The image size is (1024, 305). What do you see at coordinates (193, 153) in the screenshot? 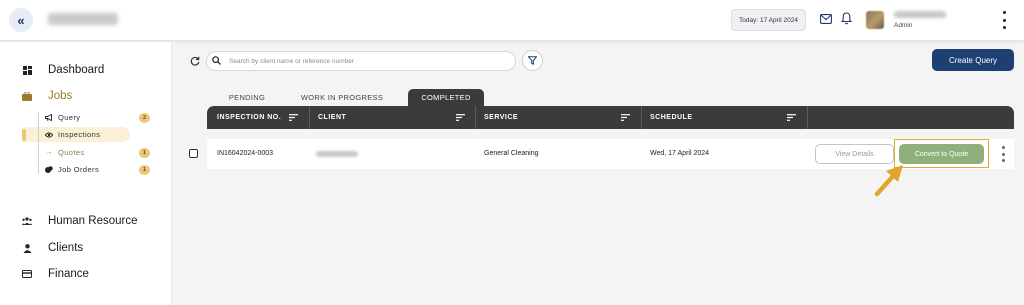
I see `row-checkbox` at bounding box center [193, 153].